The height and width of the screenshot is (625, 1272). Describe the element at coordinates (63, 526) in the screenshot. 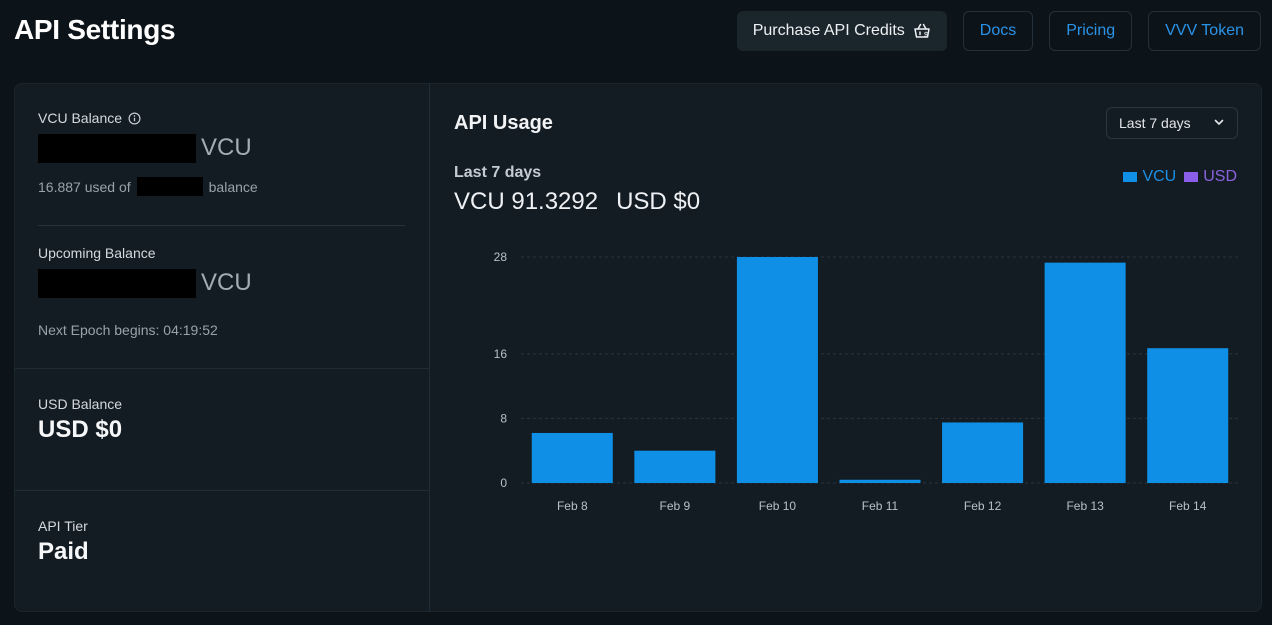

I see `api-tier-label: API Tier` at that location.